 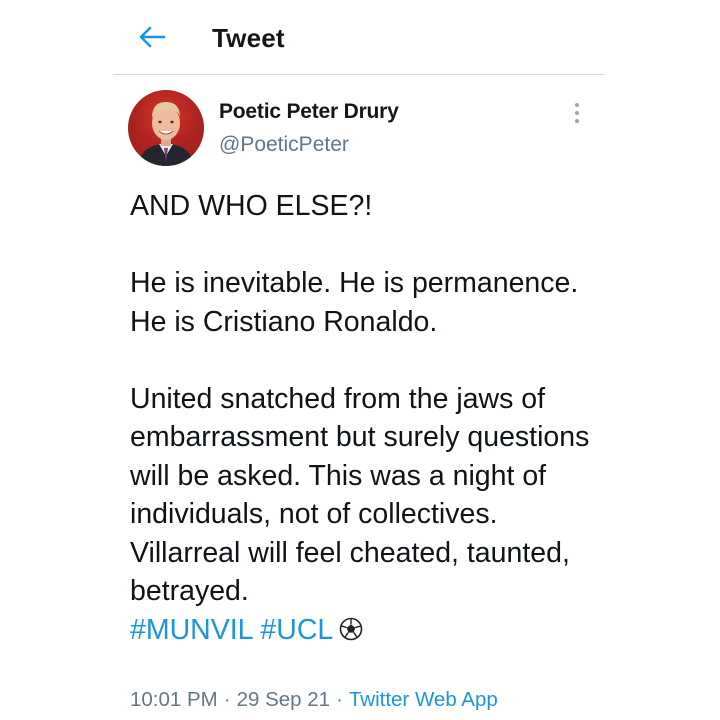 I want to click on page-title: Tweet, so click(x=248, y=38).